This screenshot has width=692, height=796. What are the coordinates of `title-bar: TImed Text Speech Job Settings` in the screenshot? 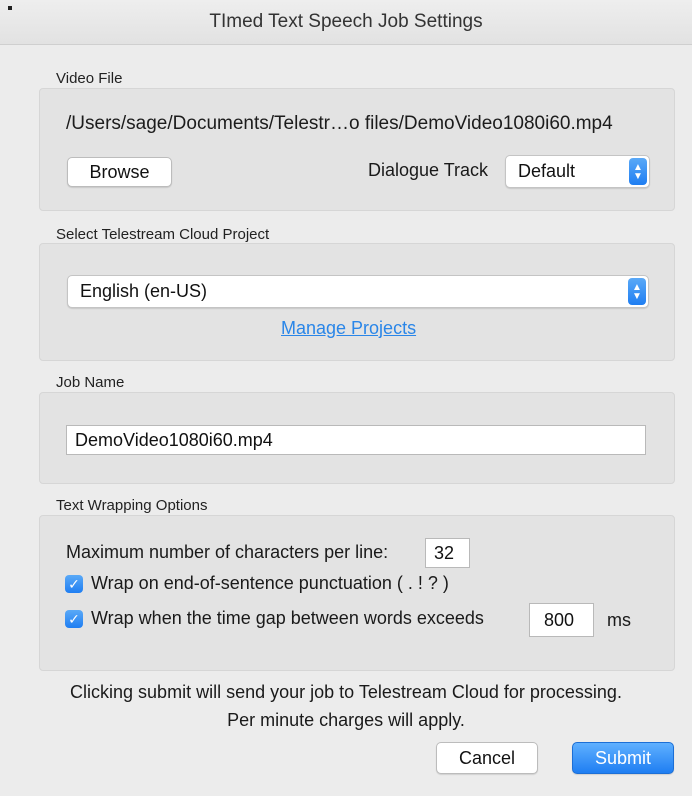 It's located at (346, 22).